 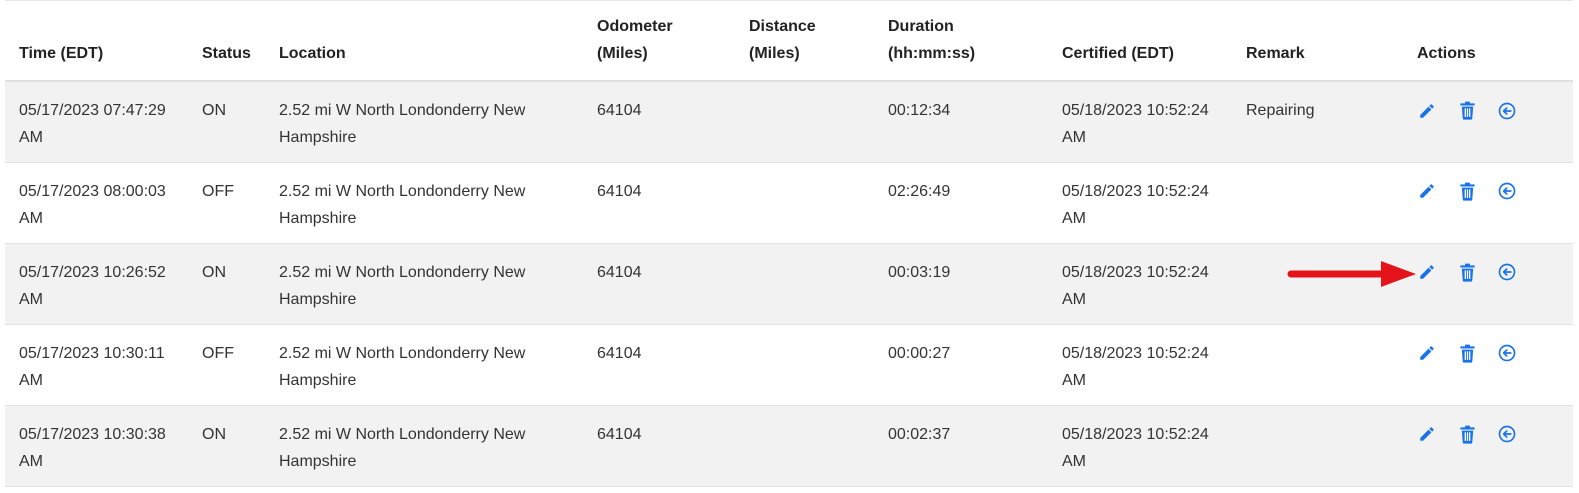 I want to click on cell-time: 05/17/2023 10:30:38 AM, so click(x=92, y=447).